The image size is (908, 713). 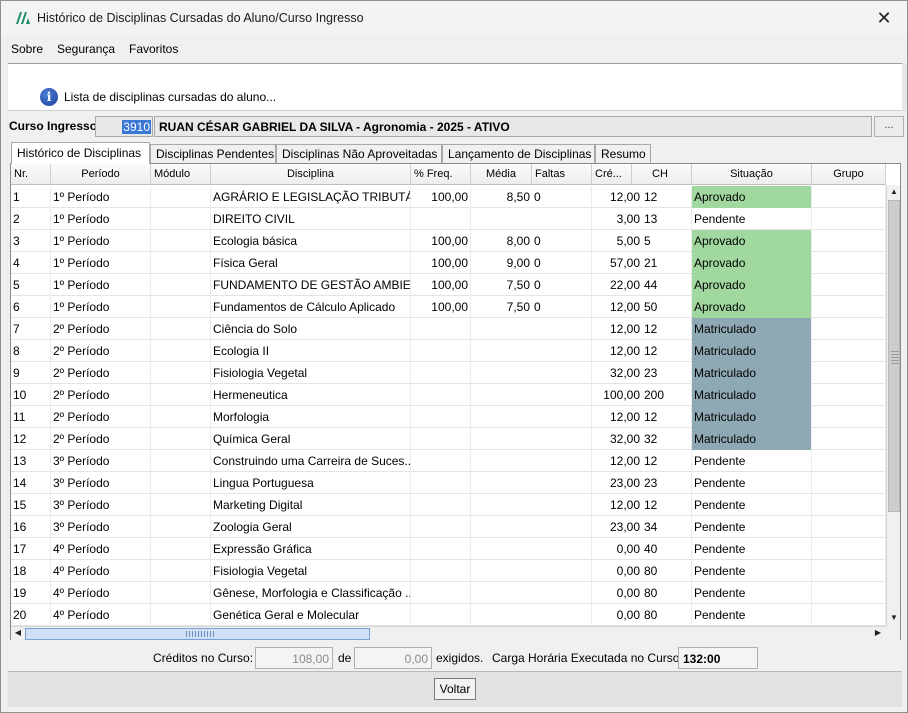 I want to click on tab-resumo: Resumo, so click(x=623, y=153).